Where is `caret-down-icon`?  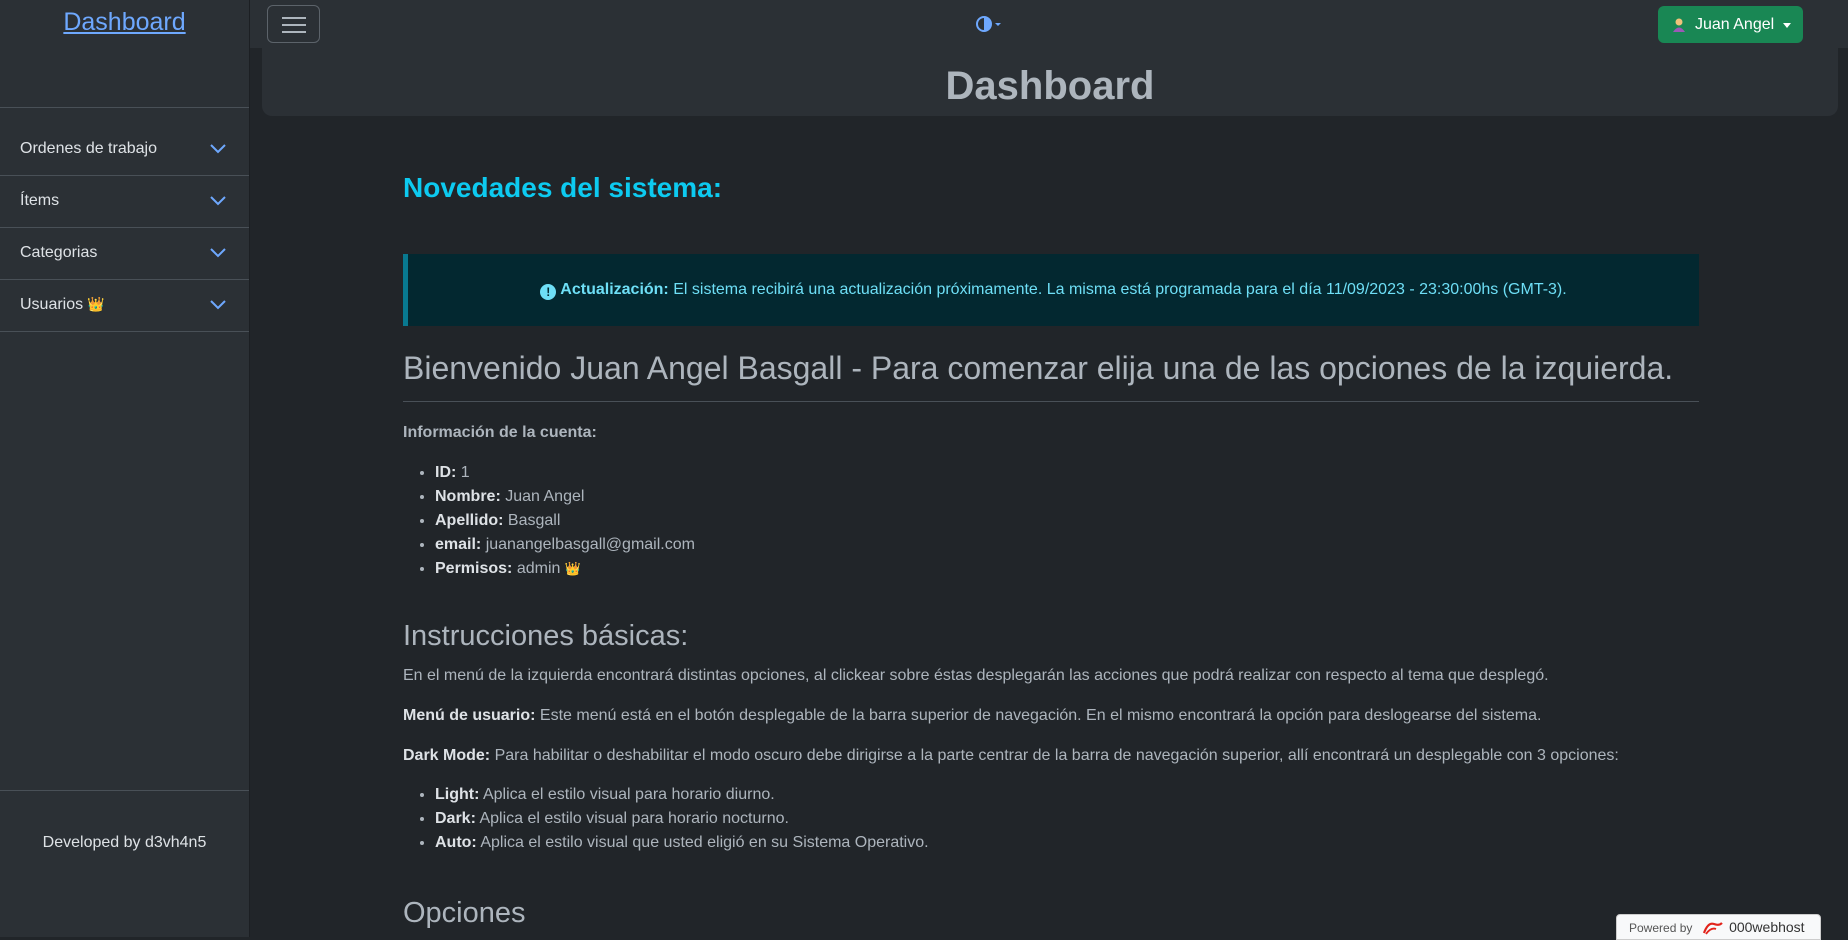 caret-down-icon is located at coordinates (1787, 25).